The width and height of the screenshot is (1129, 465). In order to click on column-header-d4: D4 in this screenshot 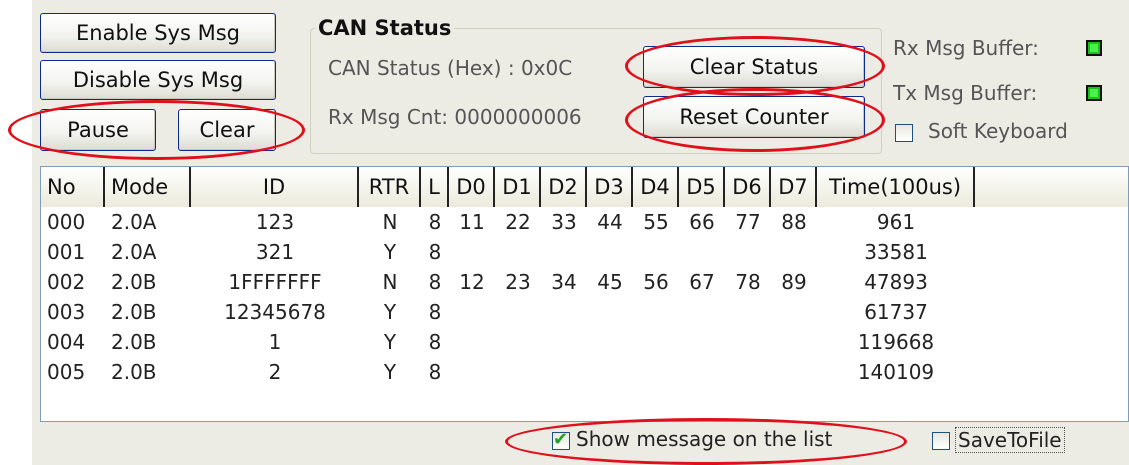, I will do `click(656, 187)`.